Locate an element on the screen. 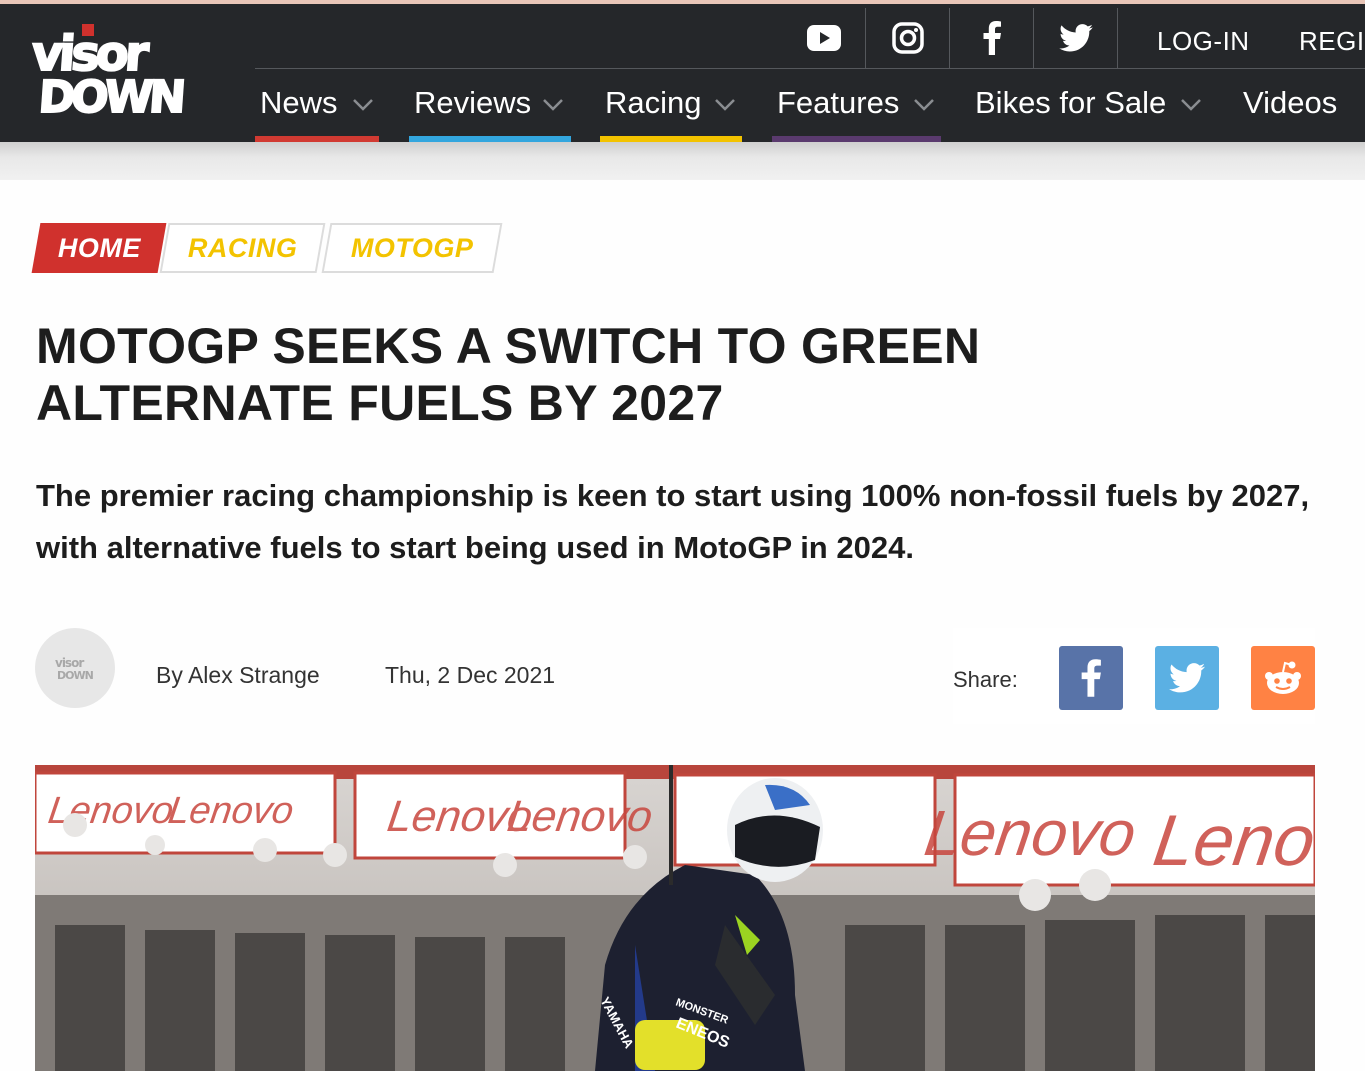 Image resolution: width=1365 pixels, height=1071 pixels. instagram-icon is located at coordinates (908, 38).